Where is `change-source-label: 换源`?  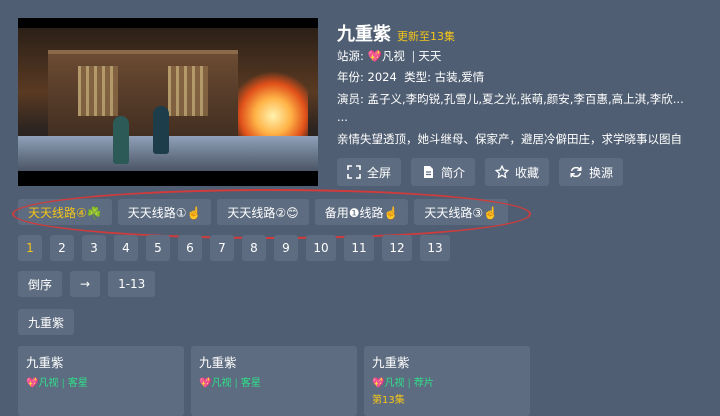
change-source-label: 换源 is located at coordinates (601, 172).